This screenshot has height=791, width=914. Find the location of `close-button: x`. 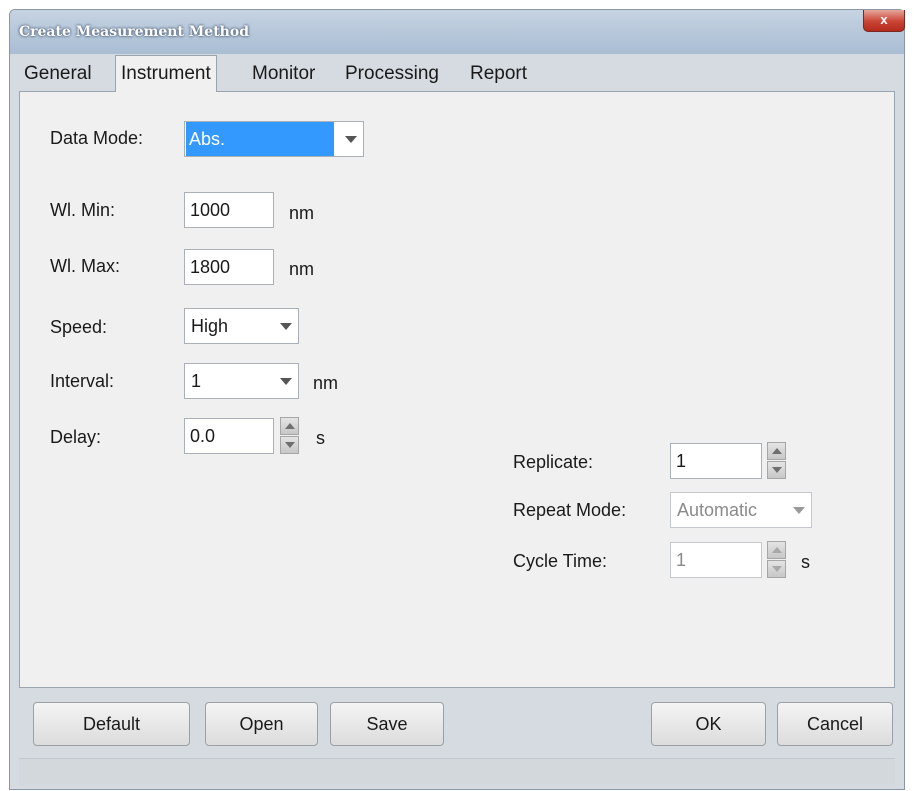

close-button: x is located at coordinates (884, 21).